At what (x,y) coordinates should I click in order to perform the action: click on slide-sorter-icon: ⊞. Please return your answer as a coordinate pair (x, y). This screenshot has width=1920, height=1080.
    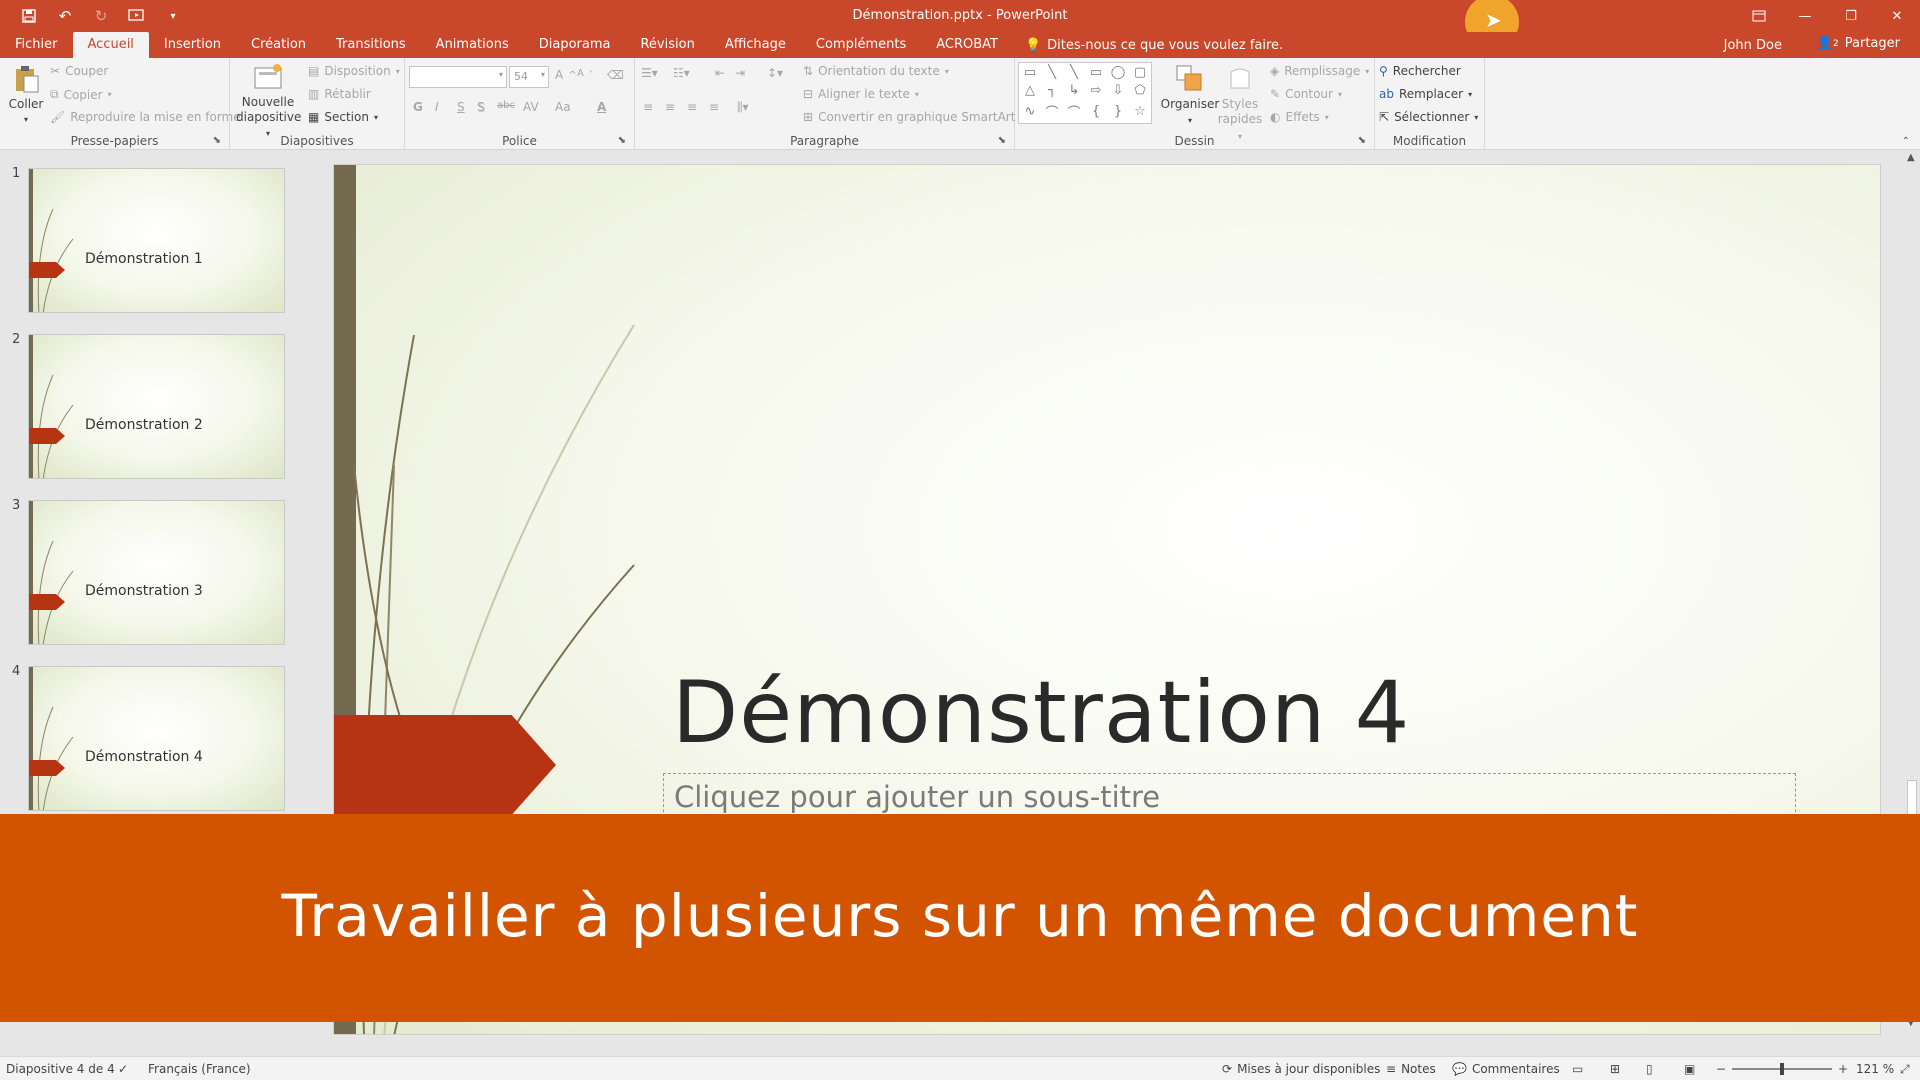
    Looking at the image, I should click on (1615, 1069).